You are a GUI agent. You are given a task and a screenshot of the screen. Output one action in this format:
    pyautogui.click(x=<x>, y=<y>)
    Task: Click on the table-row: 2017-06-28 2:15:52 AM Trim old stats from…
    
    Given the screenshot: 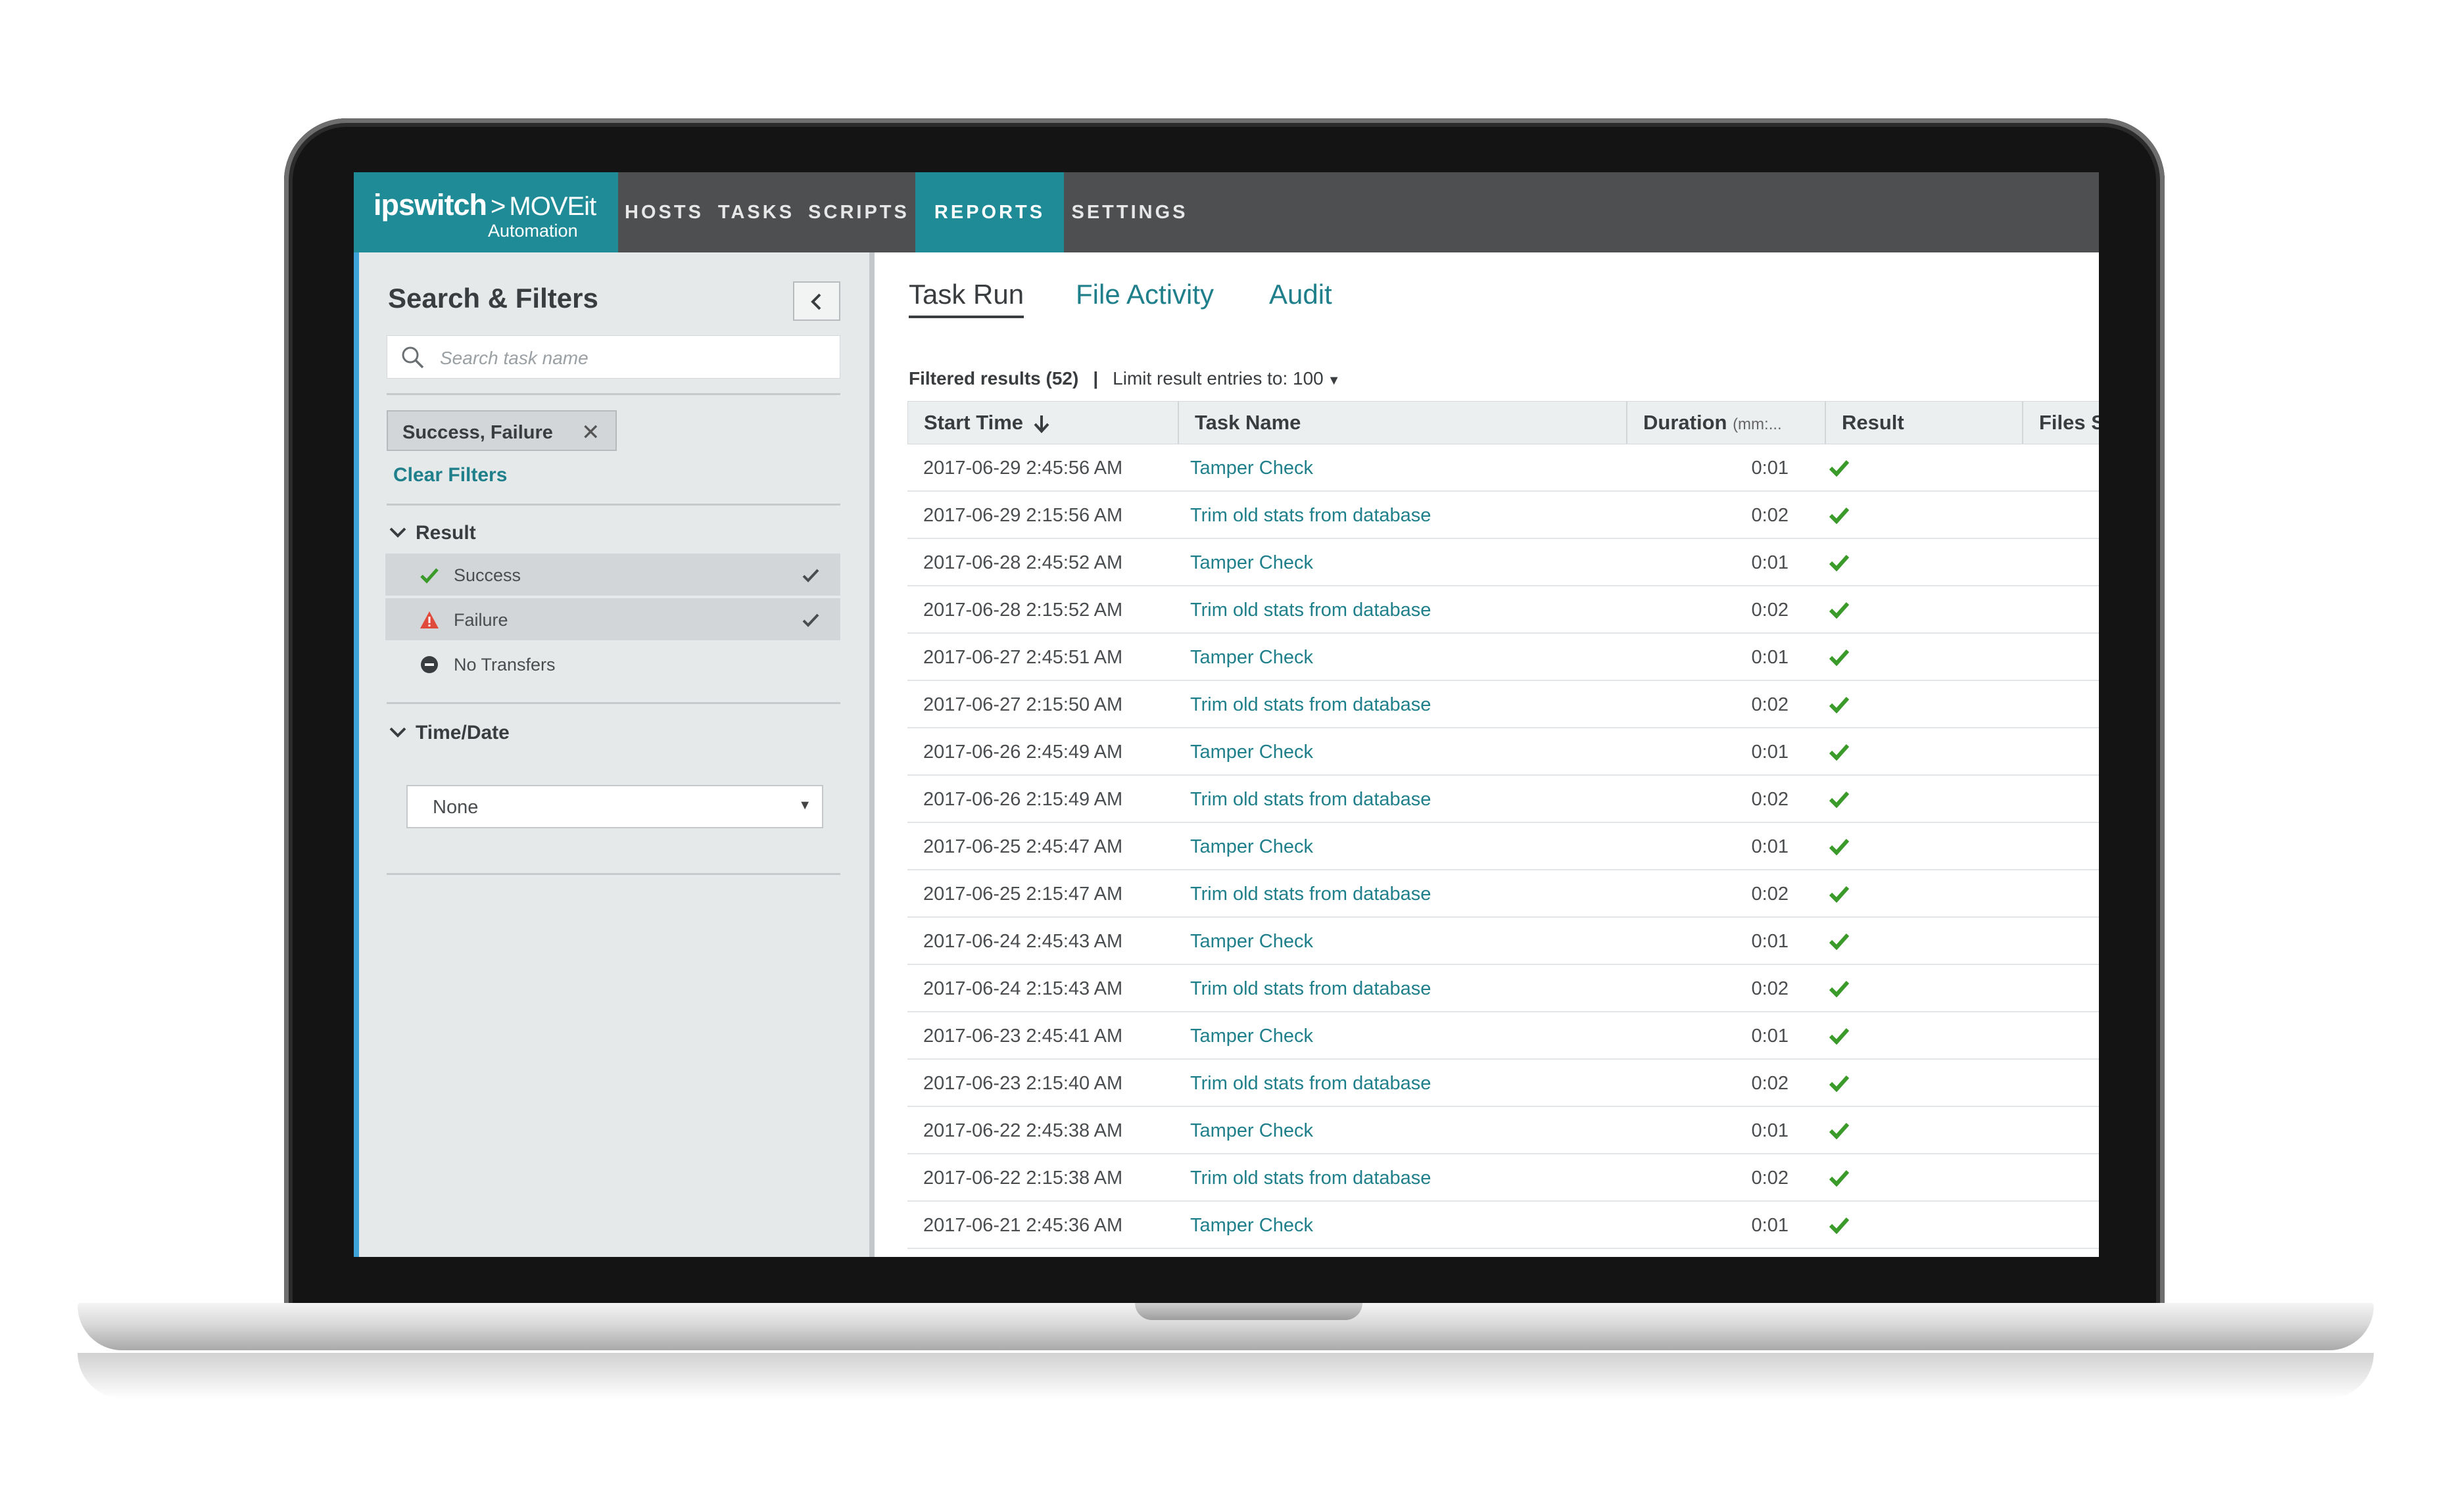 What is the action you would take?
    pyautogui.click(x=1503, y=610)
    